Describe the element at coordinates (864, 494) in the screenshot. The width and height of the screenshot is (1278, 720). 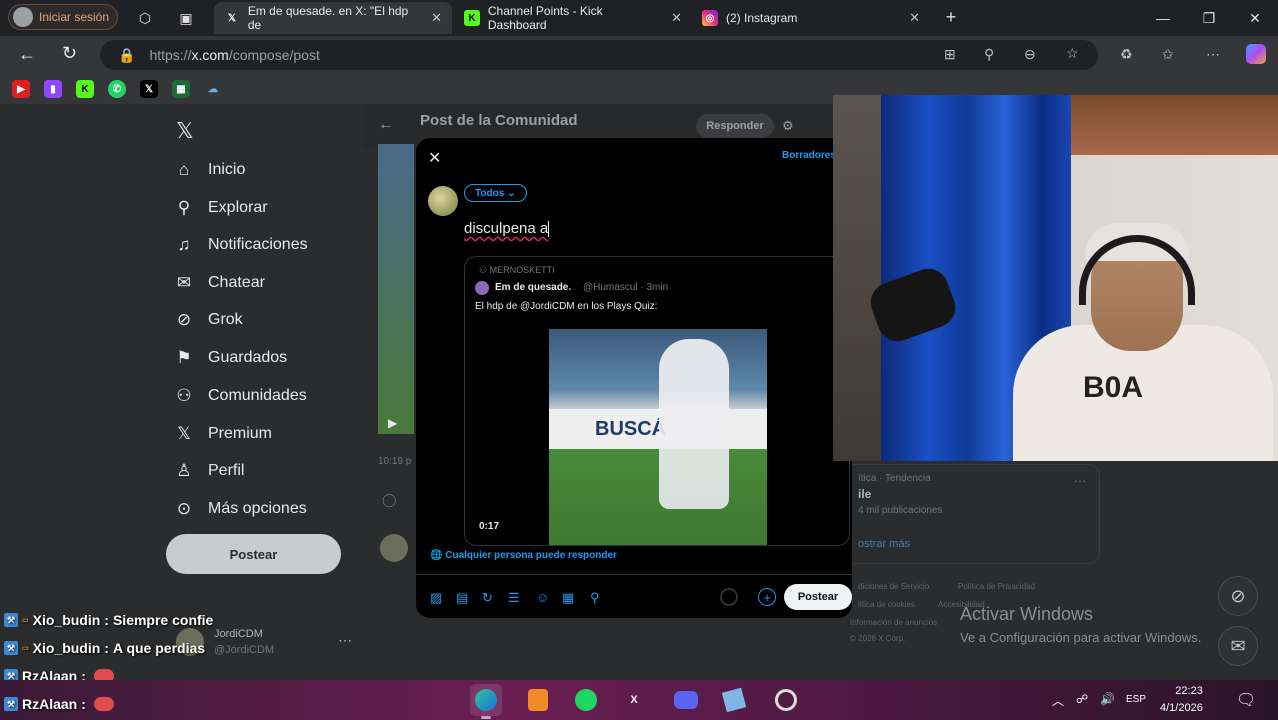
I see `trend-name: ile` at that location.